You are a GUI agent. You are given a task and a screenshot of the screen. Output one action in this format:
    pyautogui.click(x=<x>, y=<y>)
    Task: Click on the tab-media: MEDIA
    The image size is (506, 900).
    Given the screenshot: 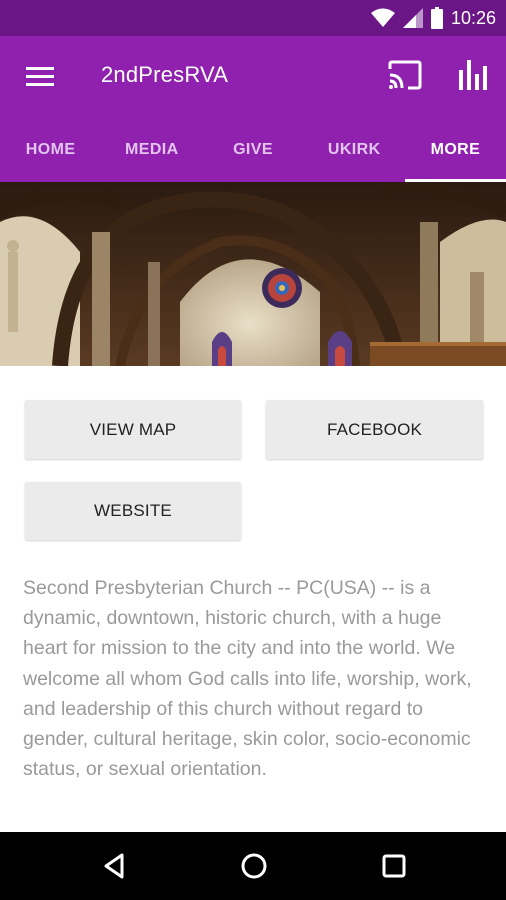 What is the action you would take?
    pyautogui.click(x=151, y=150)
    